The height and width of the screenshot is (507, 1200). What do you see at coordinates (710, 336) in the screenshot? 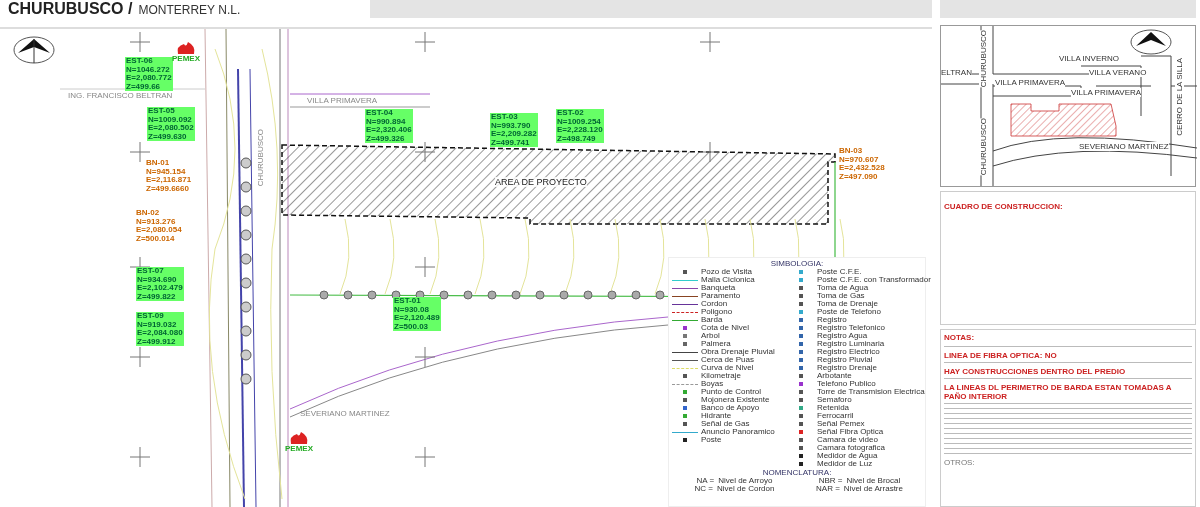
I see `legend-label: Arbol` at bounding box center [710, 336].